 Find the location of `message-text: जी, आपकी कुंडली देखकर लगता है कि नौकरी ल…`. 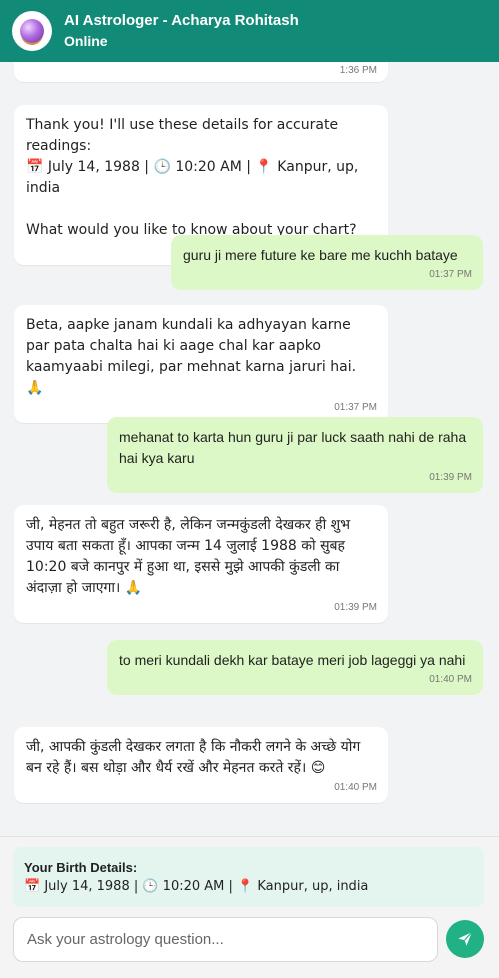

message-text: जी, आपकी कुंडली देखकर लगता है कि नौकरी ल… is located at coordinates (195, 757).